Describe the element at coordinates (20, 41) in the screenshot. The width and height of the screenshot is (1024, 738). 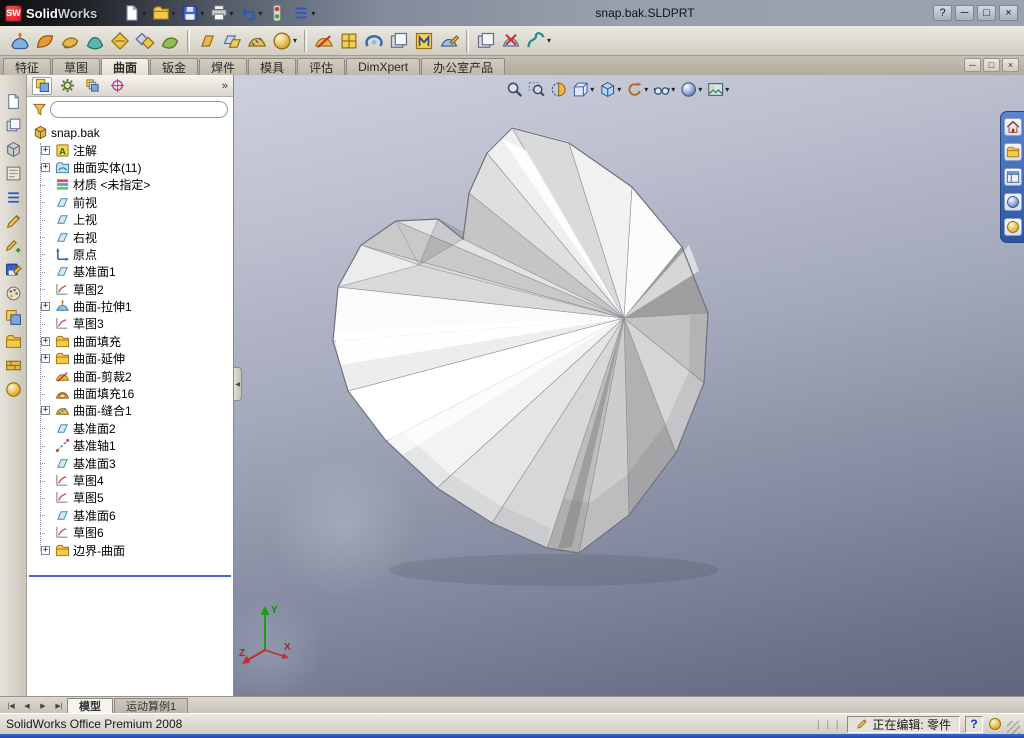
I see `extruded-surface-button` at that location.